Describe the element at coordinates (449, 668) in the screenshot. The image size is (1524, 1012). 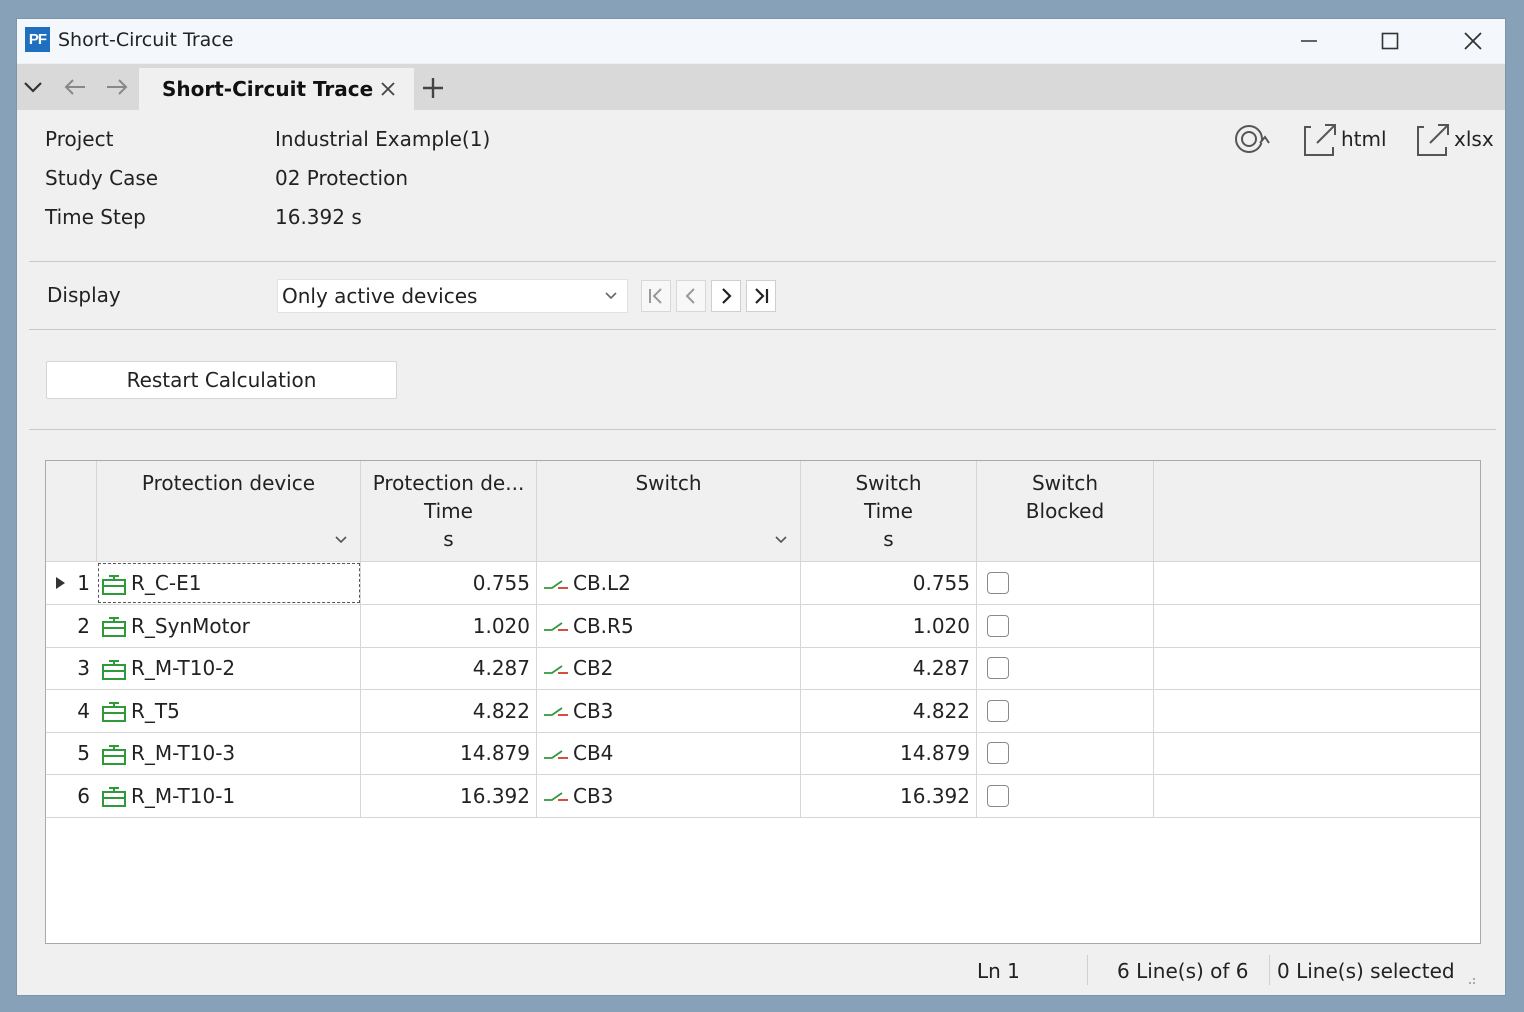
I see `protection-device-time-cell: 4.287` at that location.